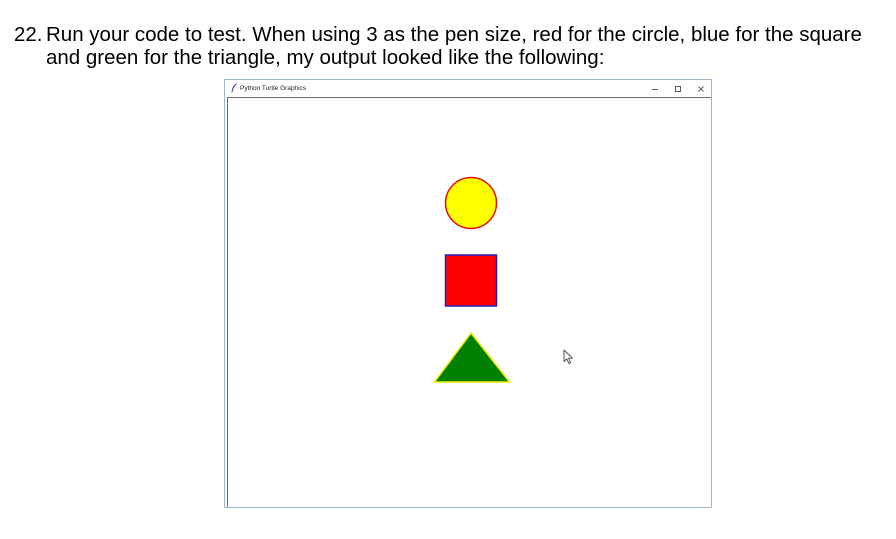  What do you see at coordinates (234, 88) in the screenshot?
I see `feather-icon` at bounding box center [234, 88].